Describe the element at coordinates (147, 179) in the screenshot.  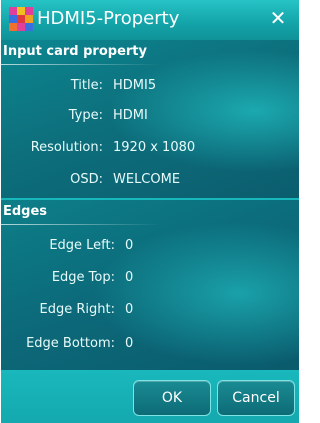
I see `osd-value: WELCOME` at that location.